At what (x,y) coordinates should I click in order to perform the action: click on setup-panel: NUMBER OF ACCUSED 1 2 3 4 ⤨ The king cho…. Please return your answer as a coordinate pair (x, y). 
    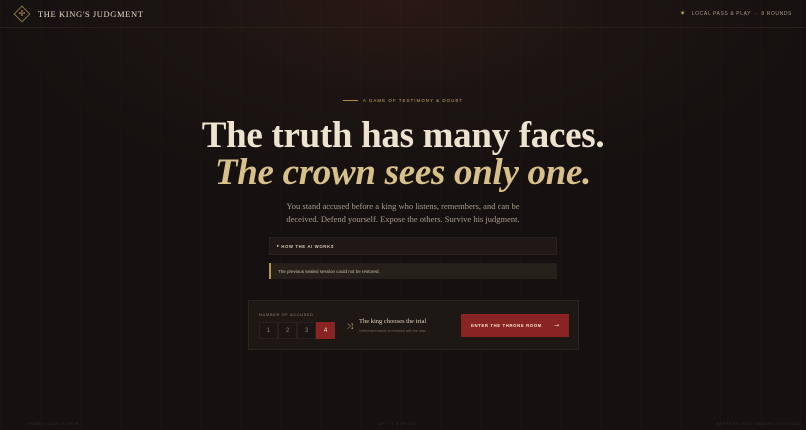
    Looking at the image, I should click on (413, 325).